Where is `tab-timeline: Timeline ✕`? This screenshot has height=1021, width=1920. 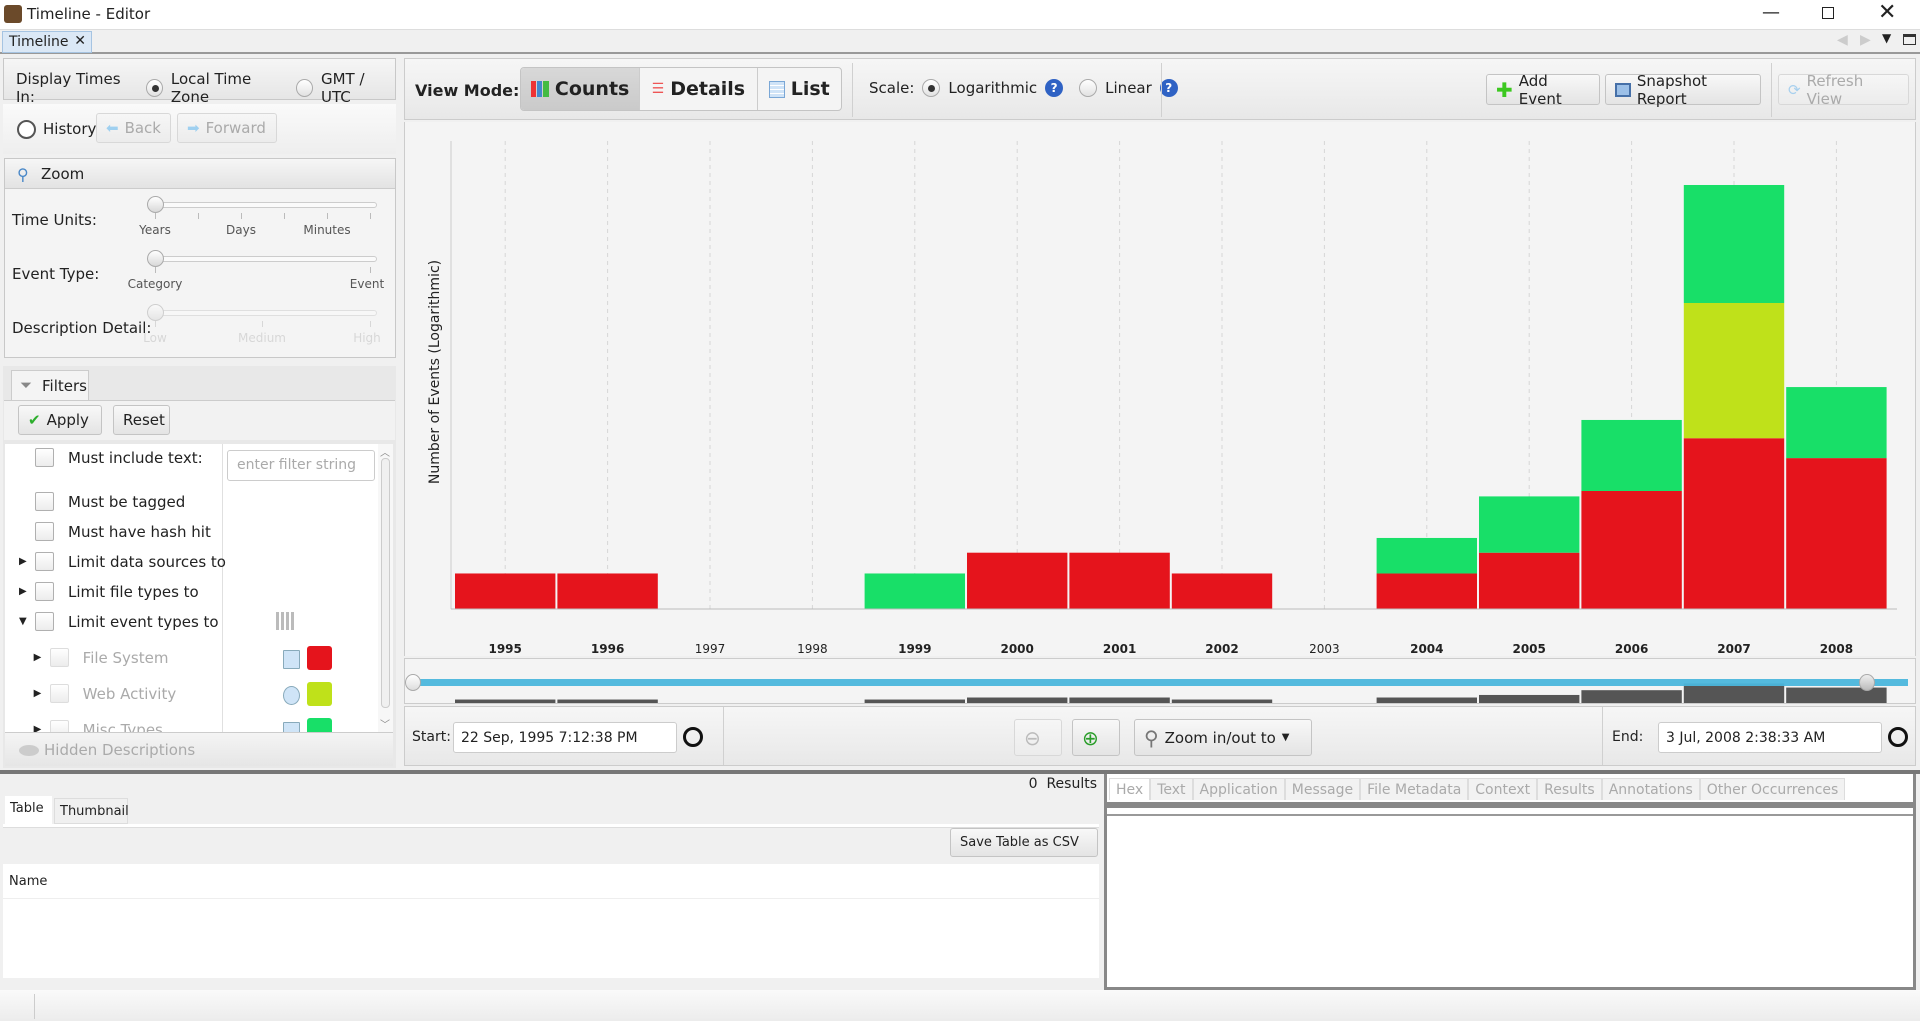 tab-timeline: Timeline ✕ is located at coordinates (47, 42).